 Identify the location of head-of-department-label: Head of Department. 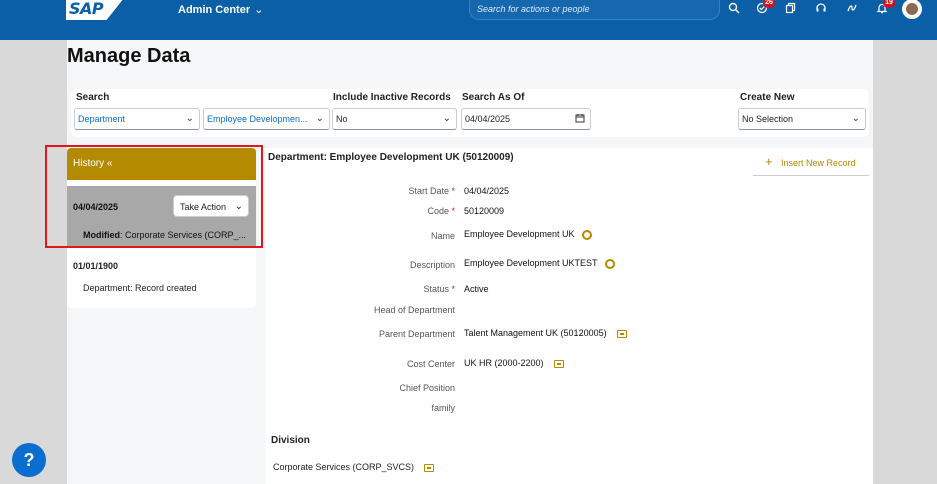
(414, 310).